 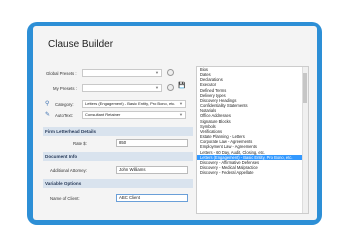 I want to click on category-label: Category:, so click(x=64, y=104).